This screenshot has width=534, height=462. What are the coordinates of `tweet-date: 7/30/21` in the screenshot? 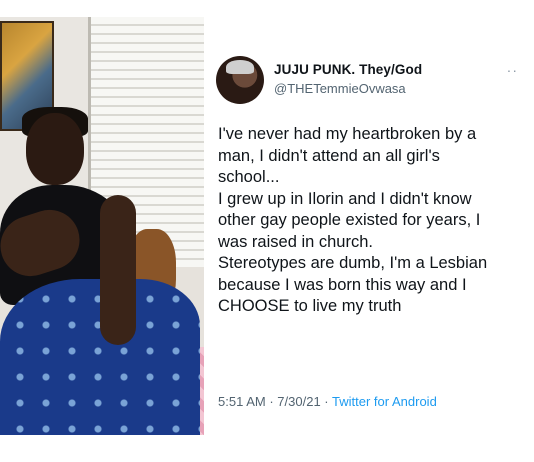 It's located at (298, 401).